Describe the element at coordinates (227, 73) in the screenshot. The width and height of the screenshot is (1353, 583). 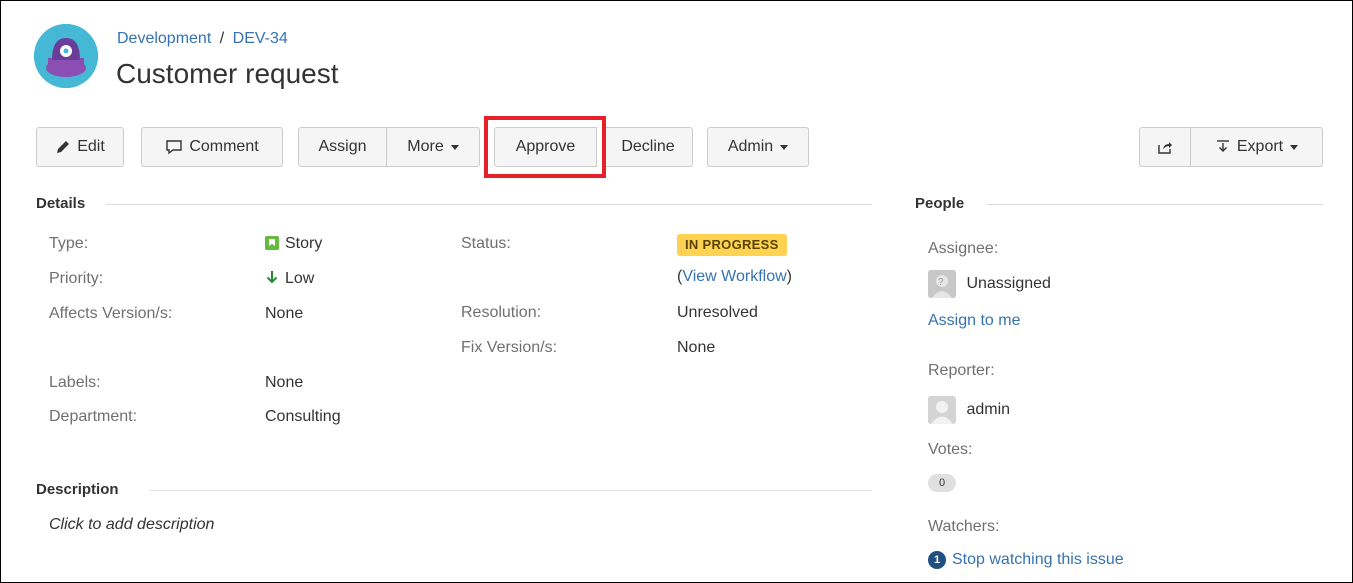
I see `page-title: Customer request` at that location.